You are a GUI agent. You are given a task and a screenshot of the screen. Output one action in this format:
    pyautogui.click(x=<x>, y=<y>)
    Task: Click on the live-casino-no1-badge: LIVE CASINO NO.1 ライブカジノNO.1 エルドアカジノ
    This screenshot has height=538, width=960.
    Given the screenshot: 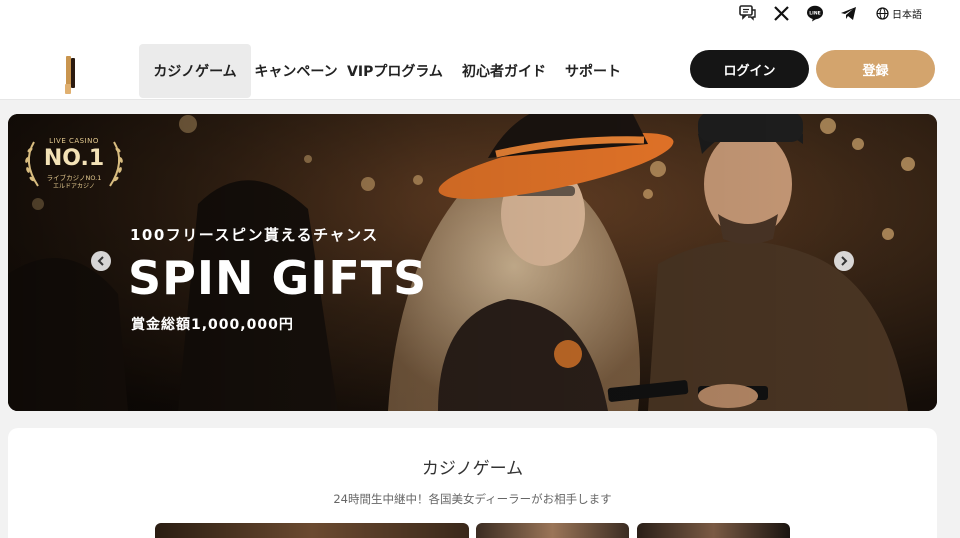 What is the action you would take?
    pyautogui.click(x=74, y=163)
    